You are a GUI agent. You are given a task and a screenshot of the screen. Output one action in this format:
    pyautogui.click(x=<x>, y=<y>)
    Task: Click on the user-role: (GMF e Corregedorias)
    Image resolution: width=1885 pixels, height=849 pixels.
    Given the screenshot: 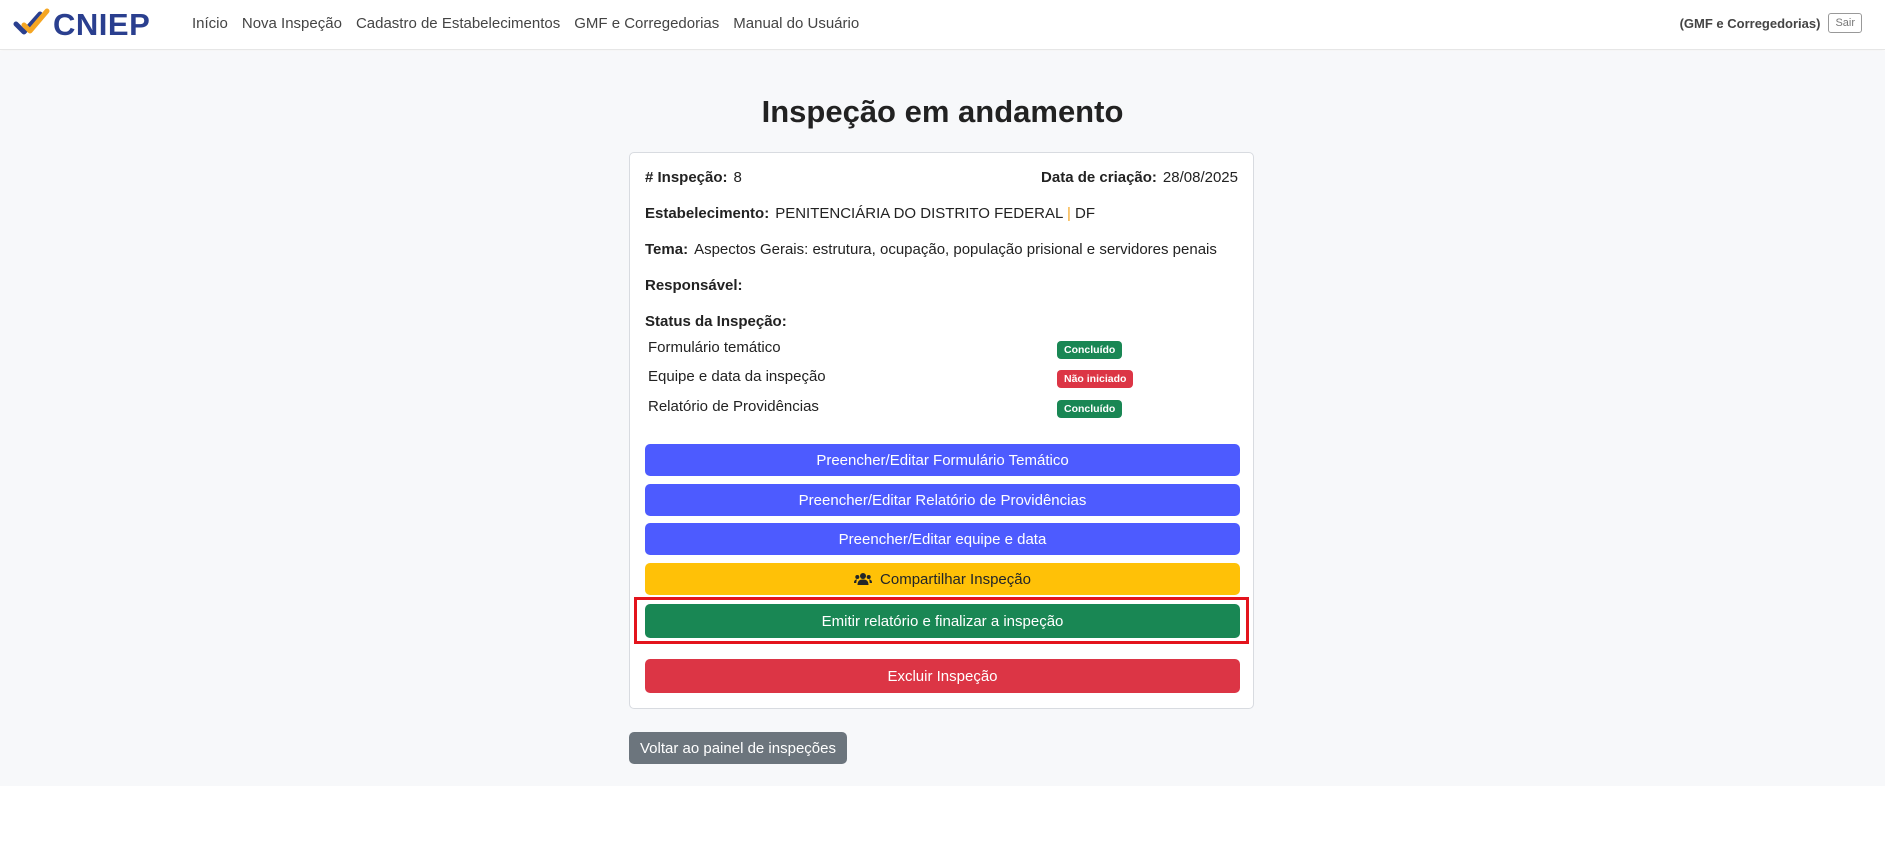 What is the action you would take?
    pyautogui.click(x=1750, y=23)
    